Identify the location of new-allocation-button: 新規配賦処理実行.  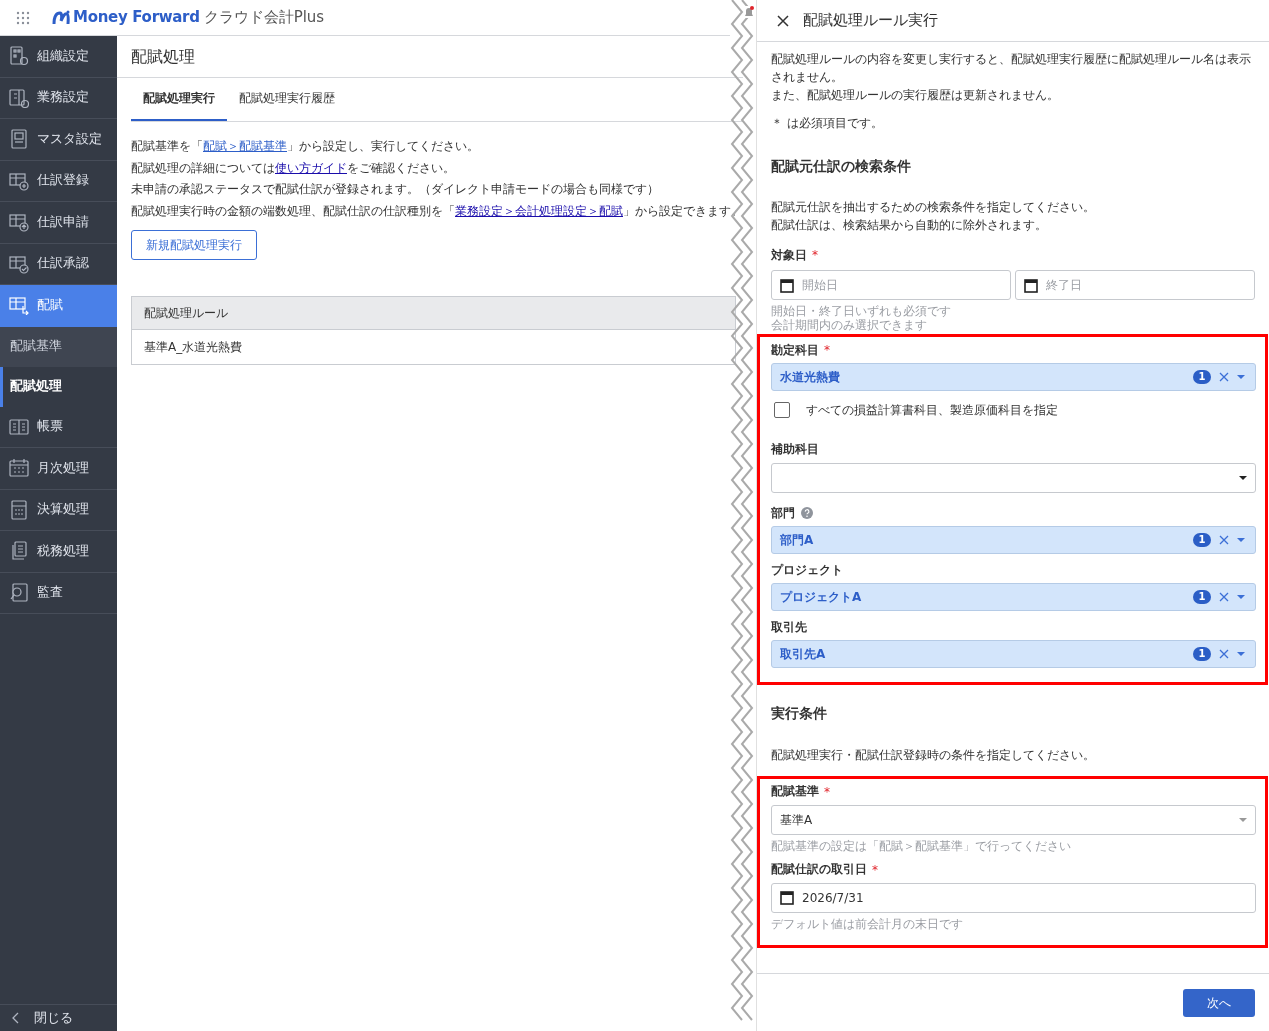
(194, 245).